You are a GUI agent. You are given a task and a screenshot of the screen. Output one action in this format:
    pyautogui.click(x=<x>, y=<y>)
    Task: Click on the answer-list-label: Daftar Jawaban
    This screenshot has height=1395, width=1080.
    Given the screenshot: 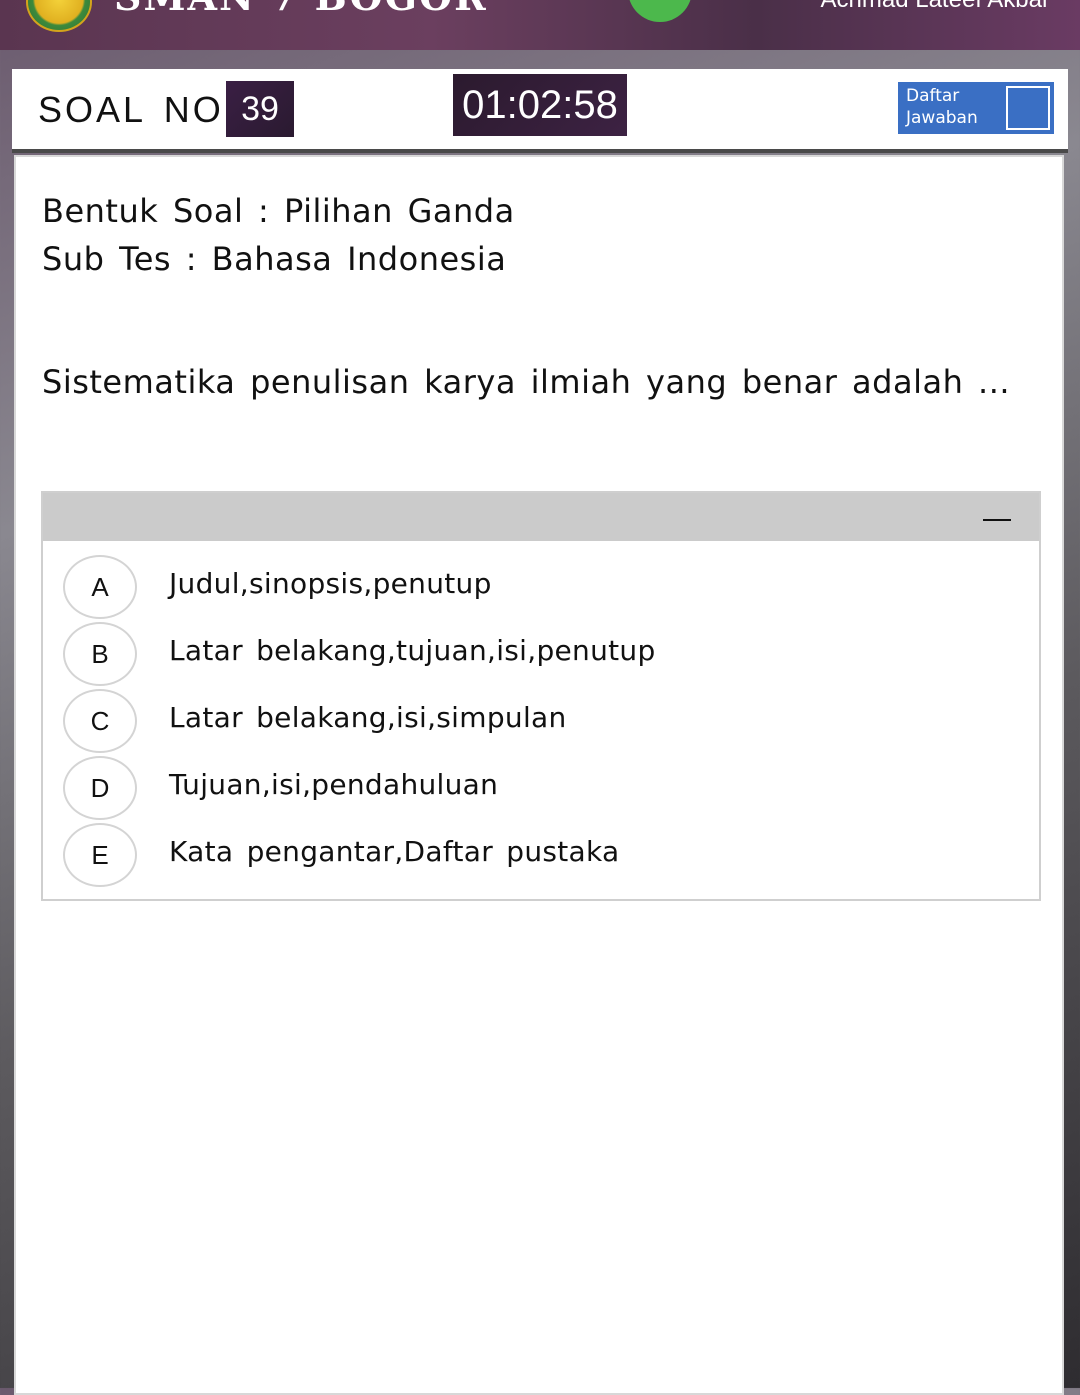 What is the action you would take?
    pyautogui.click(x=942, y=107)
    